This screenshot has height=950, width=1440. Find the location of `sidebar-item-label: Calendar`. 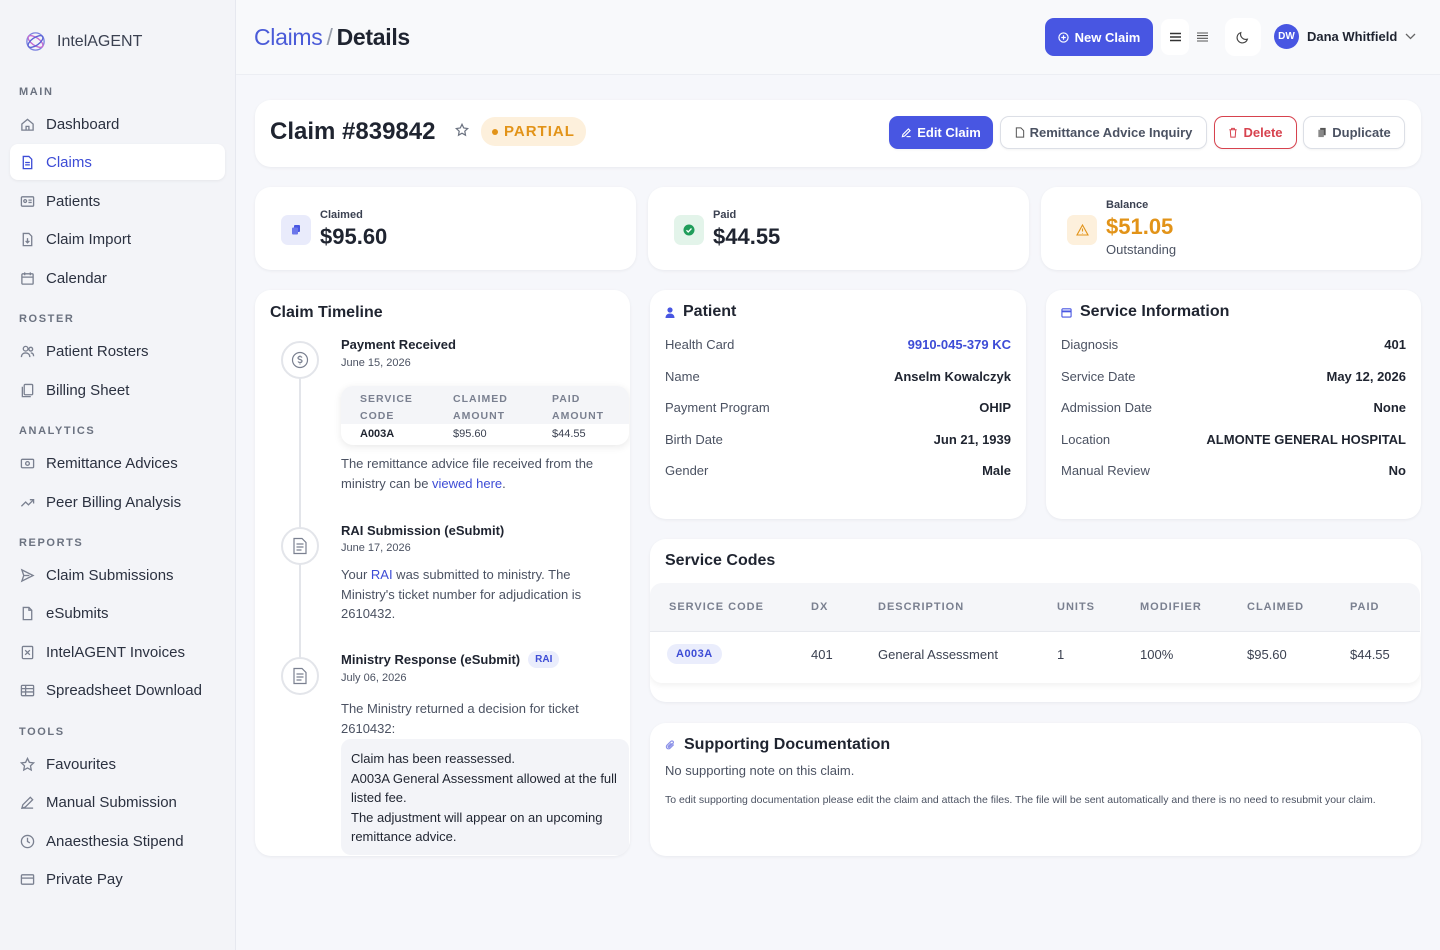

sidebar-item-label: Calendar is located at coordinates (76, 278).